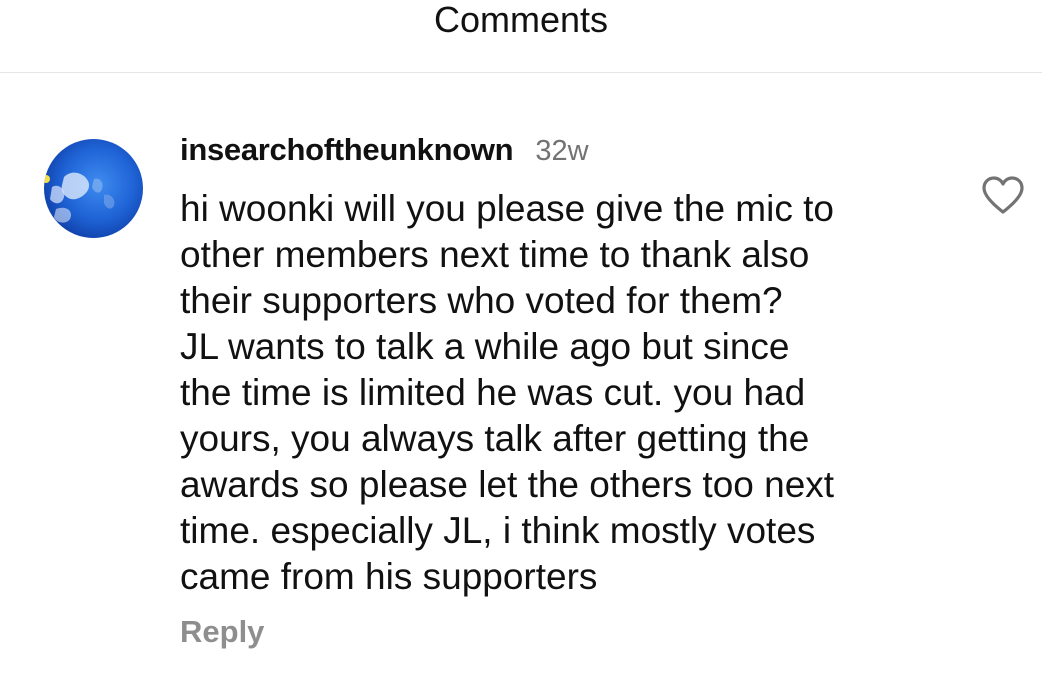 This screenshot has width=1042, height=680. Describe the element at coordinates (493, 392) in the screenshot. I see `comment-text-line: the time is limited he was cut. you had` at that location.